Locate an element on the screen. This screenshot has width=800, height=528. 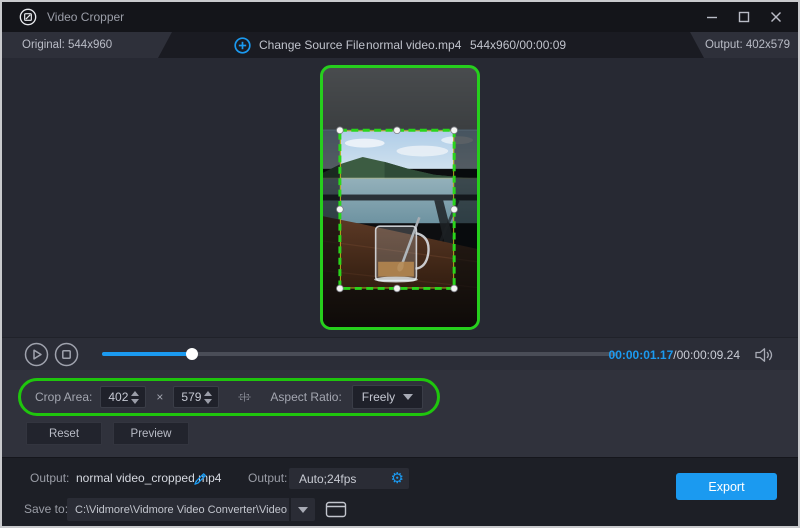
video-frame is located at coordinates (400, 197).